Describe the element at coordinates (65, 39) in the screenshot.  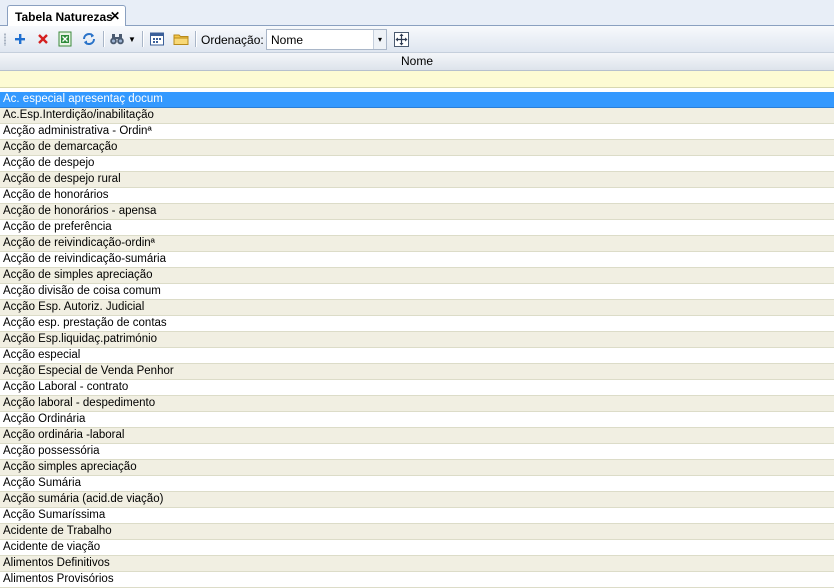
I see `excel-export-icon` at that location.